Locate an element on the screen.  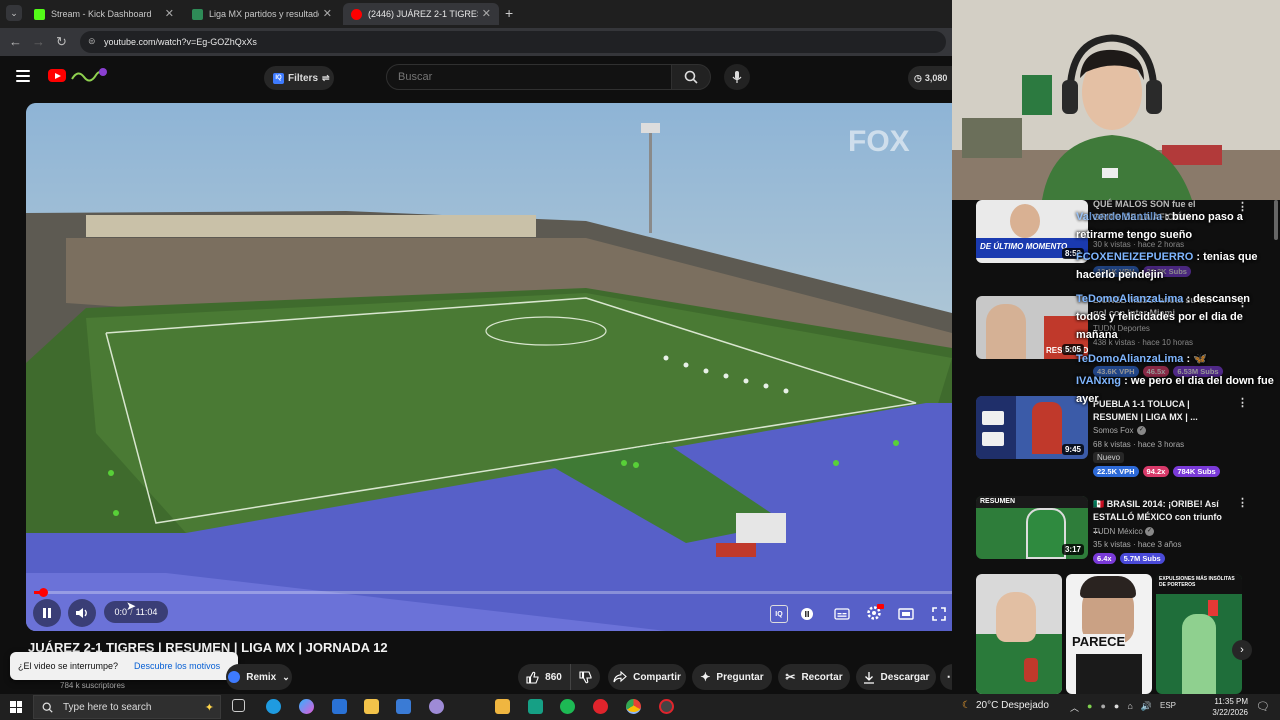
reload-icon: ↻ is located at coordinates (61, 42).